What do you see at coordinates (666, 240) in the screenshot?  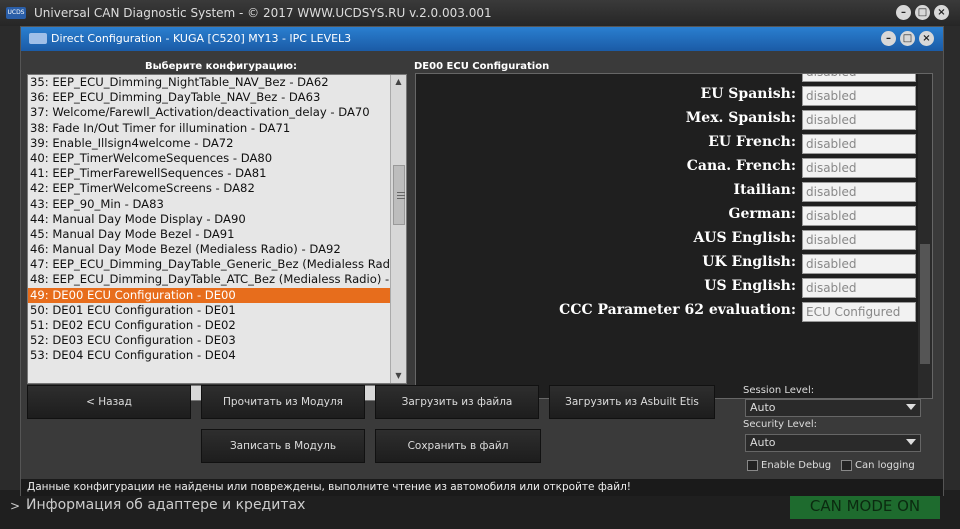 I see `param-row: AUS English: disabled` at bounding box center [666, 240].